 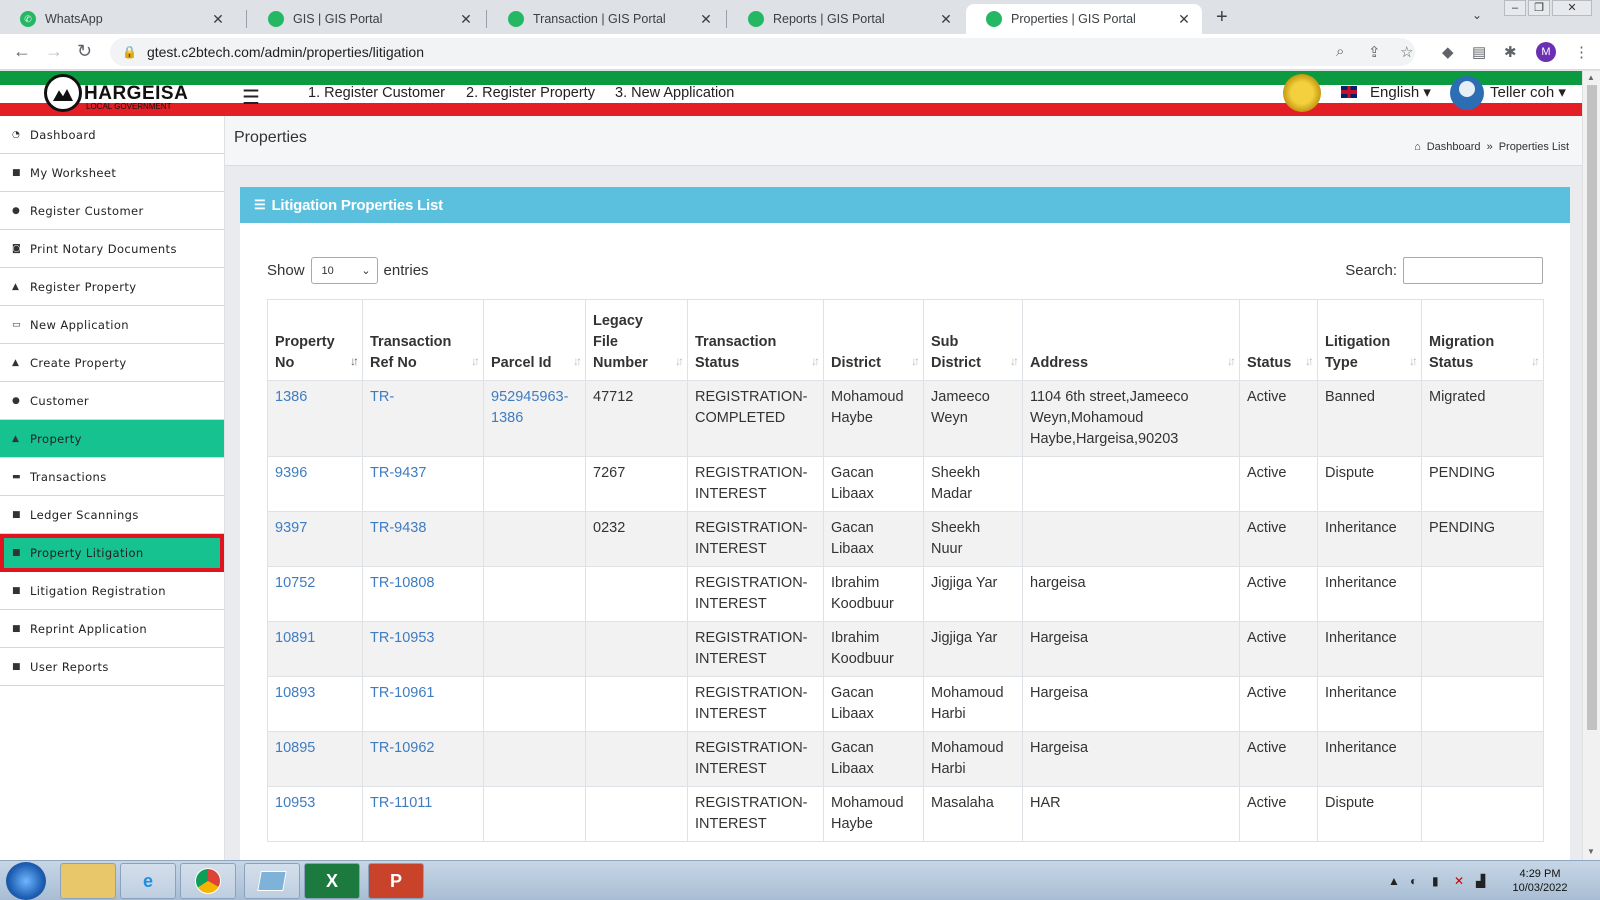 What do you see at coordinates (755, 340) in the screenshot?
I see `column-header: Transaction Status ↓↑` at bounding box center [755, 340].